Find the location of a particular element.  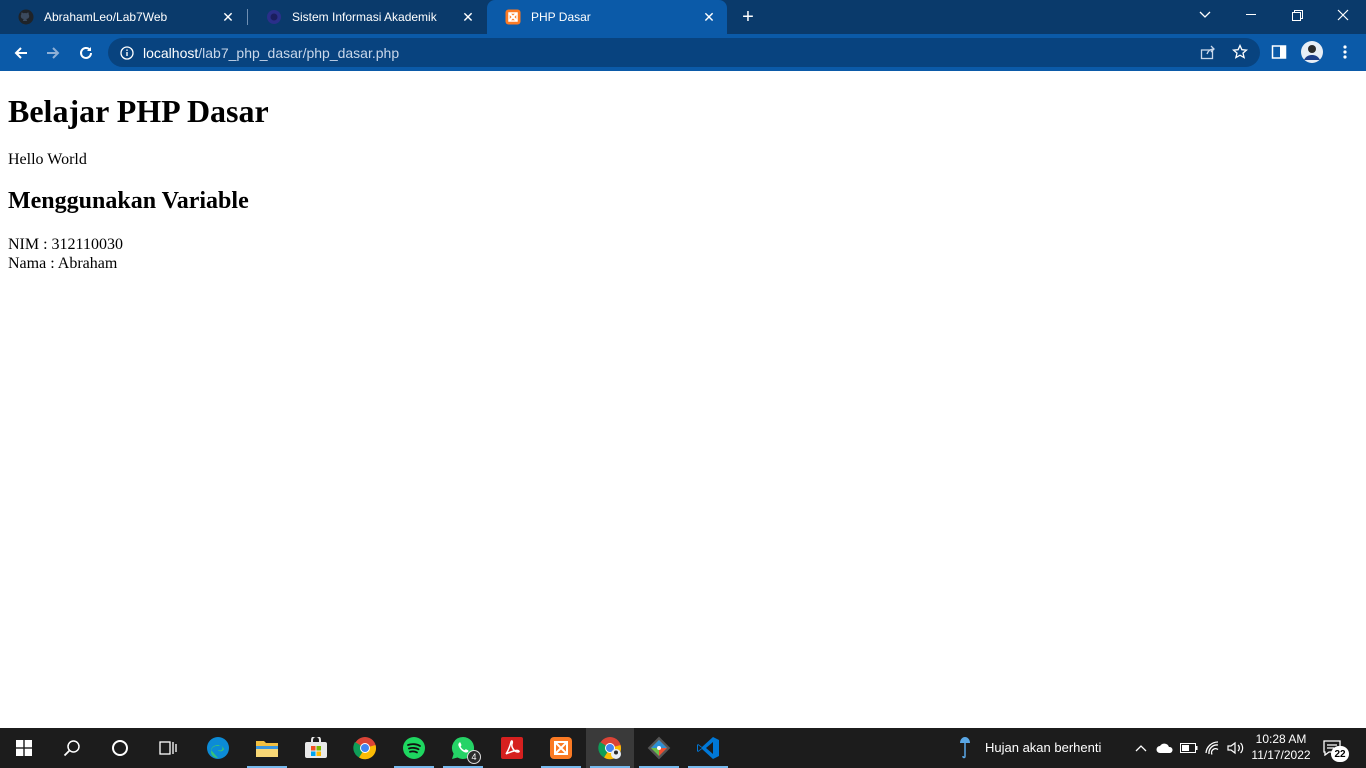

restore-button is located at coordinates (1297, 15).